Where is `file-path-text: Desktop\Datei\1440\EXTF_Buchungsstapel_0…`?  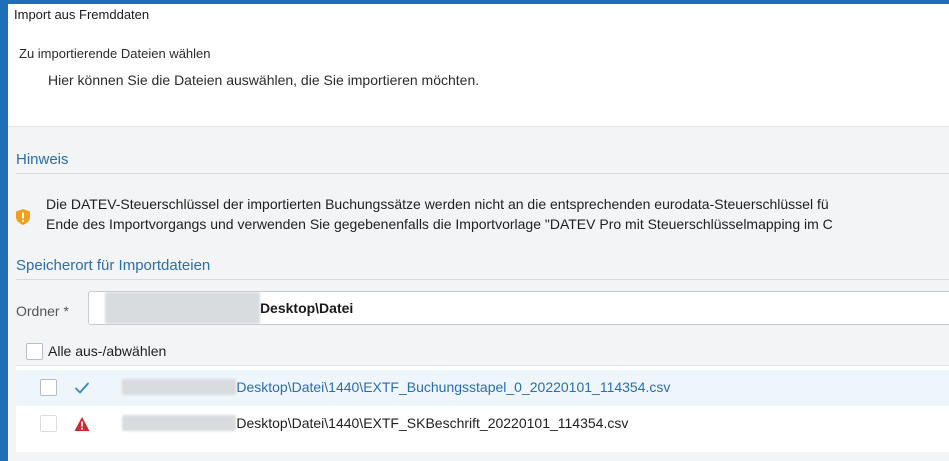
file-path-text: Desktop\Datei\1440\EXTF_Buchungsstapel_0… is located at coordinates (453, 387).